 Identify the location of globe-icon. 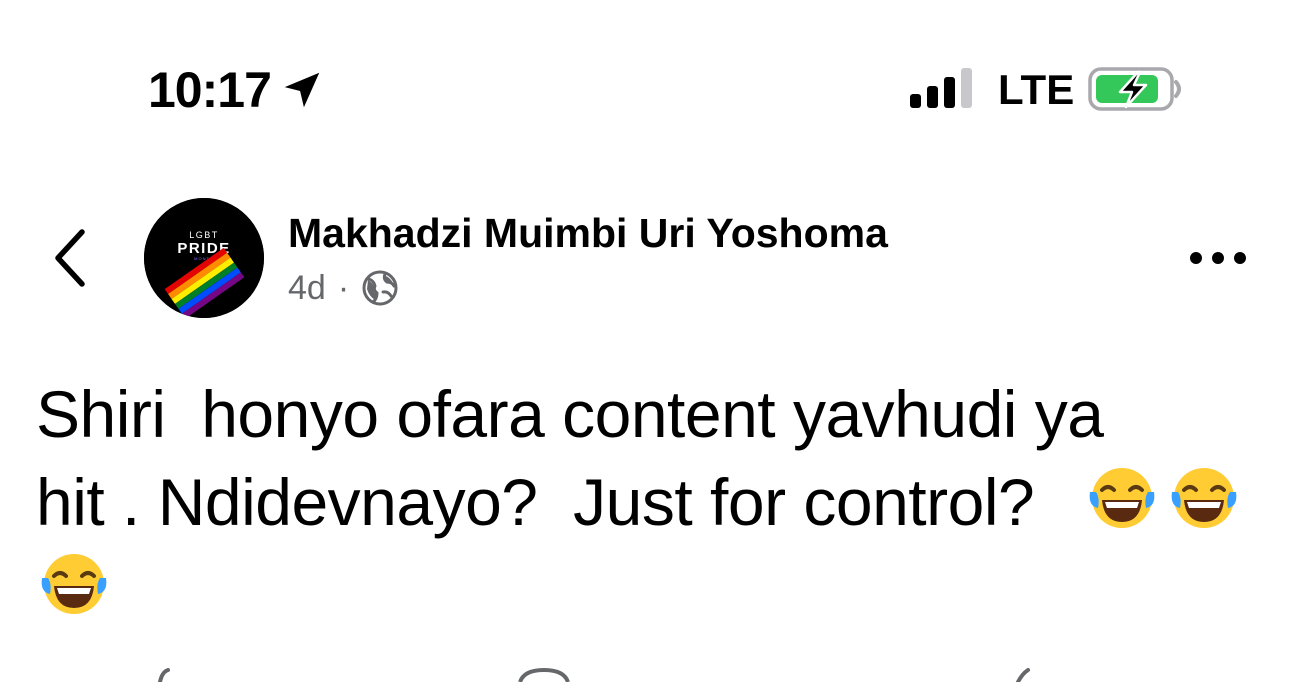
(380, 288).